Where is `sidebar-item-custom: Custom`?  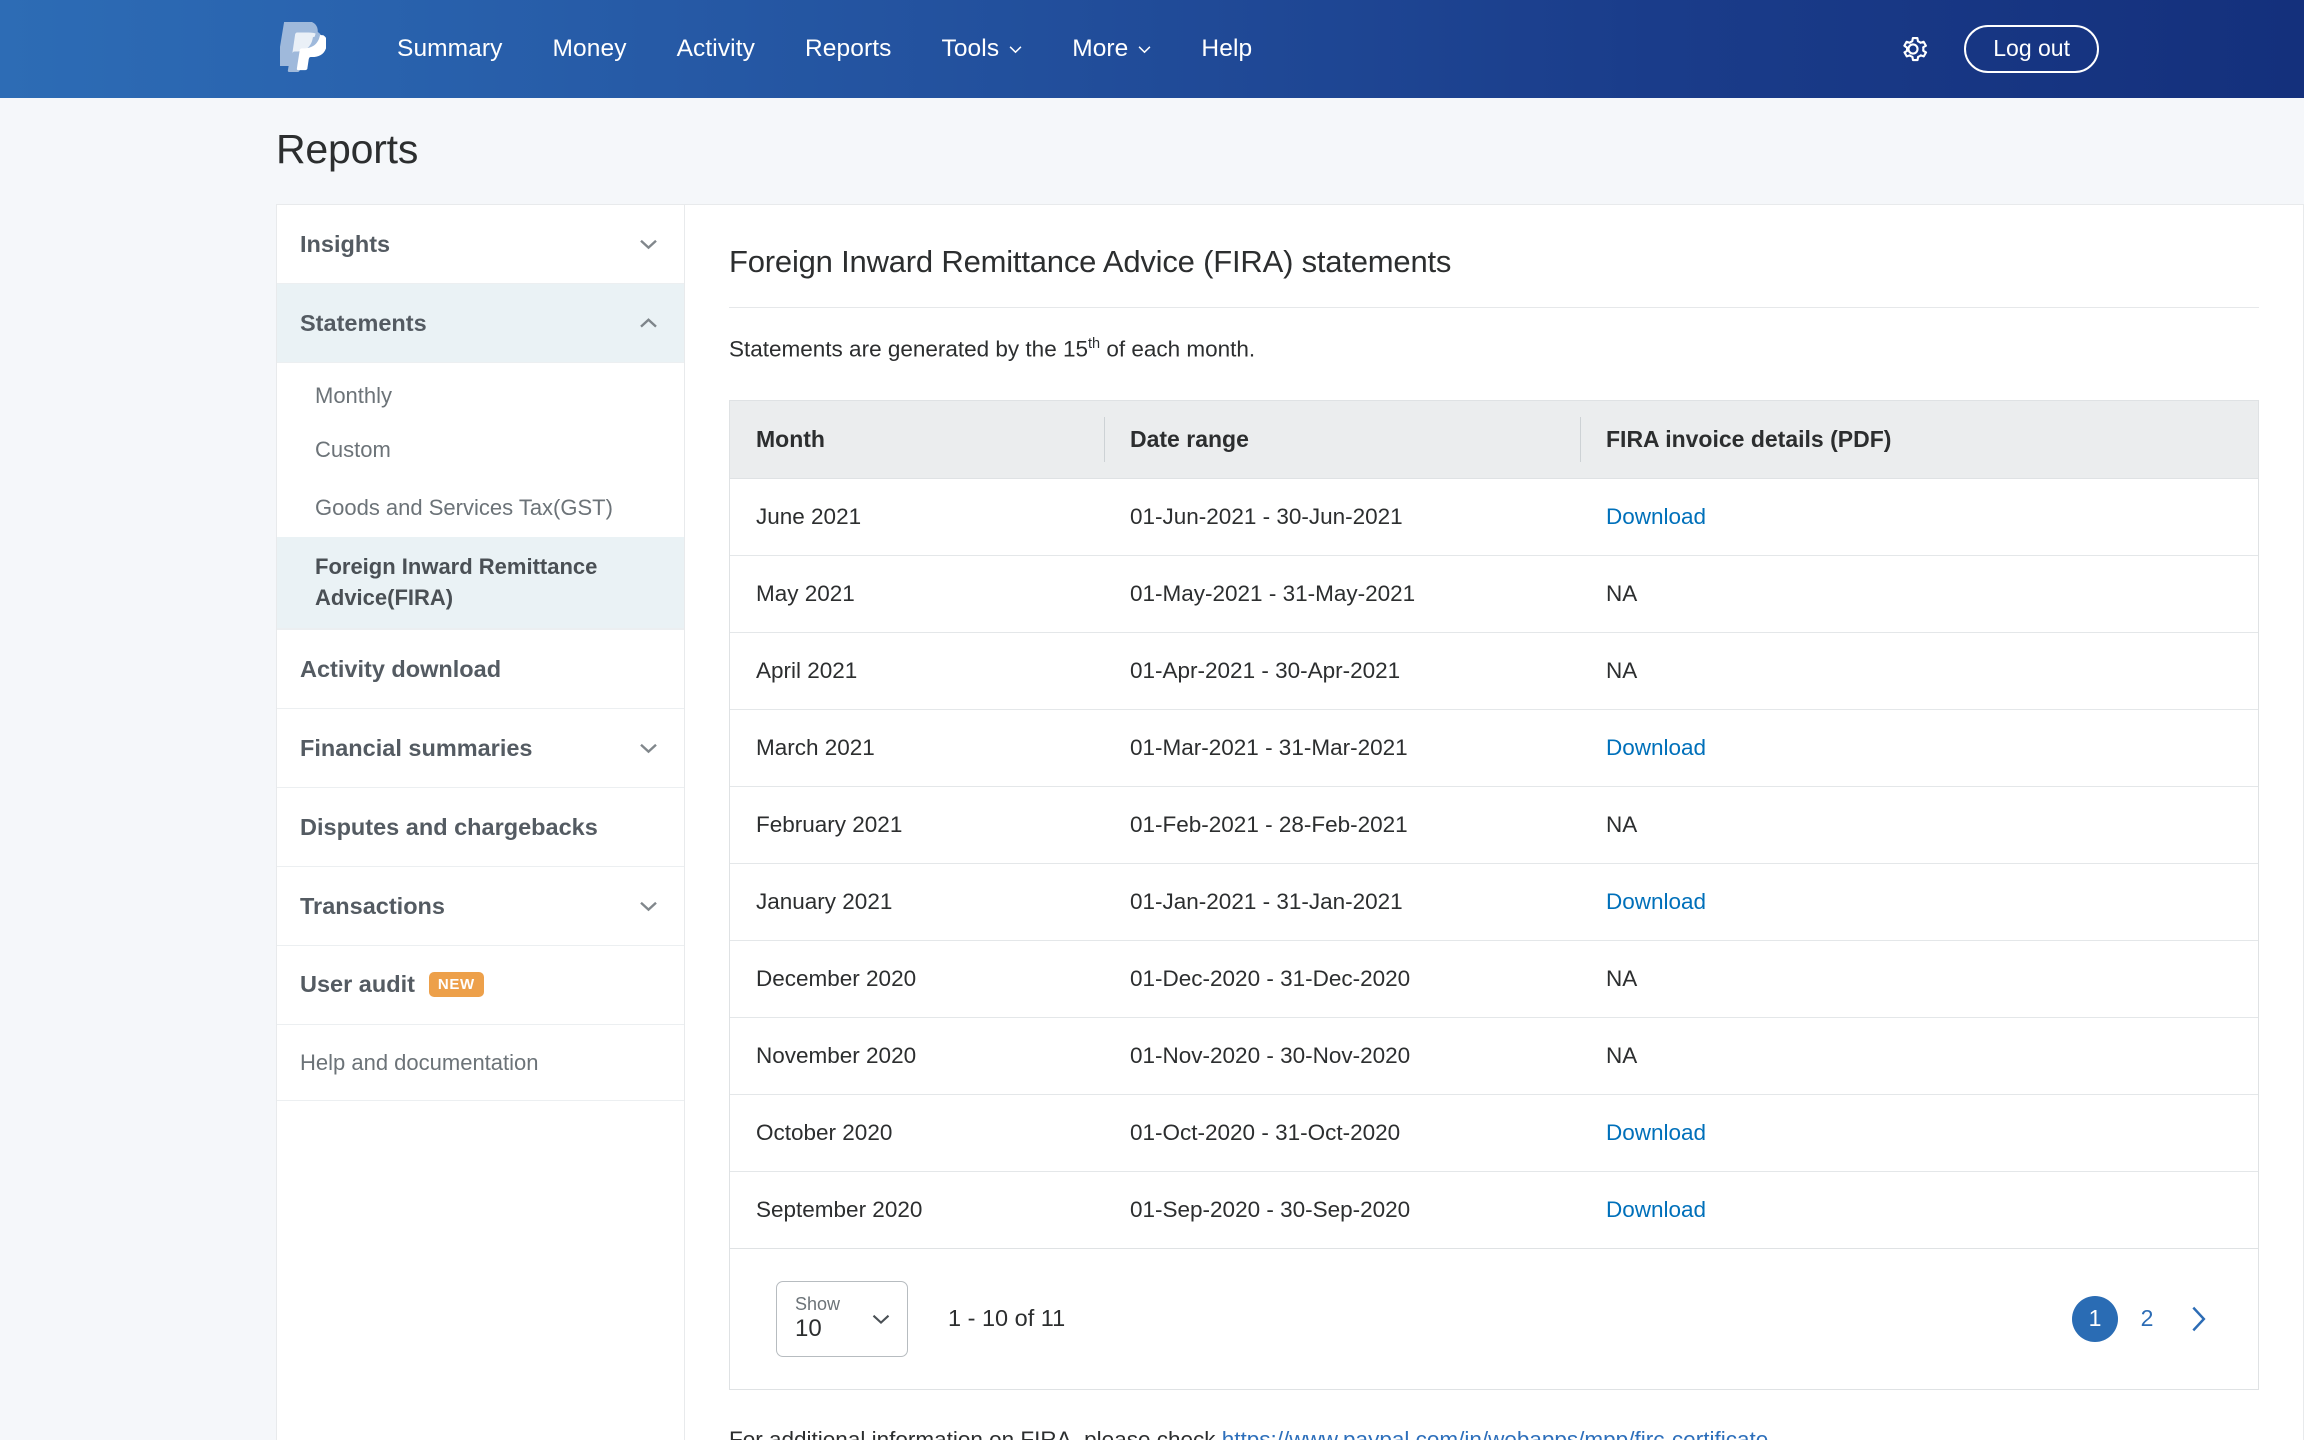
sidebar-item-custom: Custom is located at coordinates (480, 450).